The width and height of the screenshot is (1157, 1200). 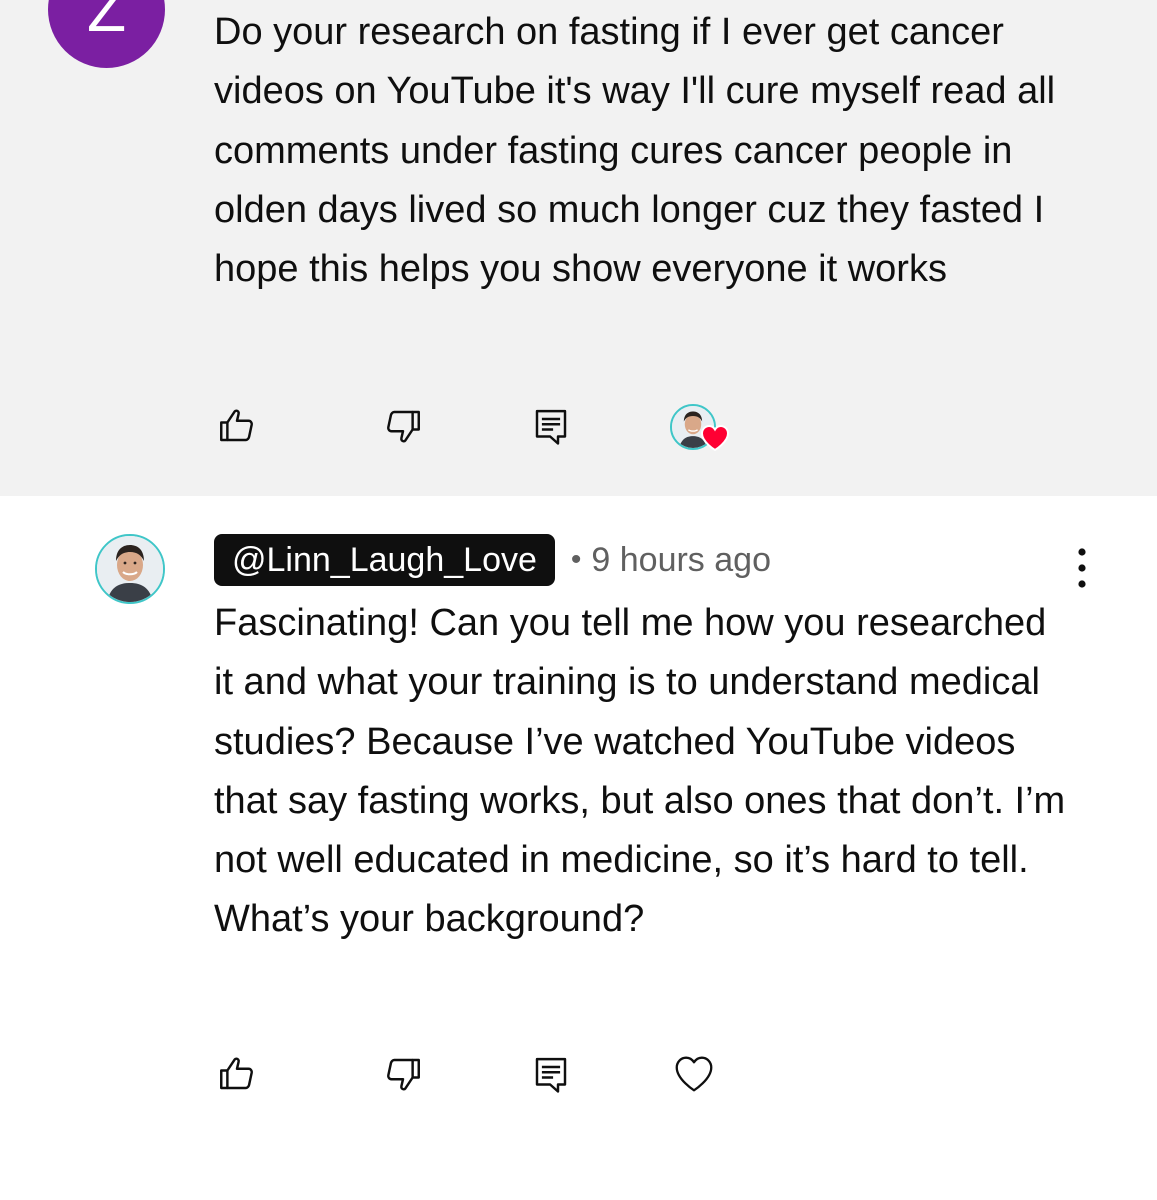 I want to click on heart-button, so click(x=694, y=1074).